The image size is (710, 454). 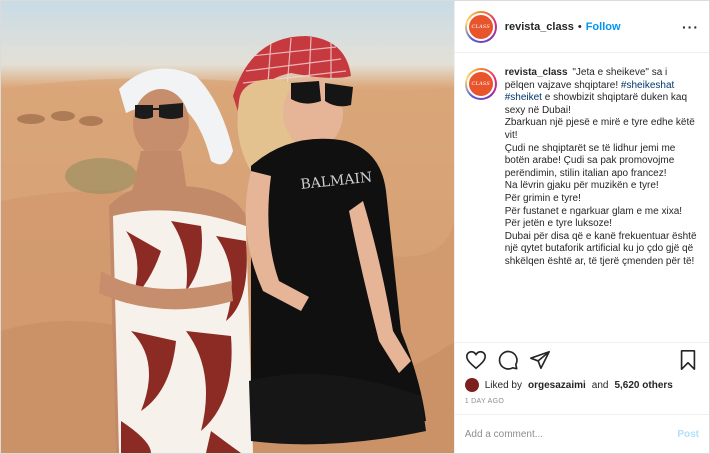 What do you see at coordinates (523, 97) in the screenshot?
I see `hashtag-link: #sheiket` at bounding box center [523, 97].